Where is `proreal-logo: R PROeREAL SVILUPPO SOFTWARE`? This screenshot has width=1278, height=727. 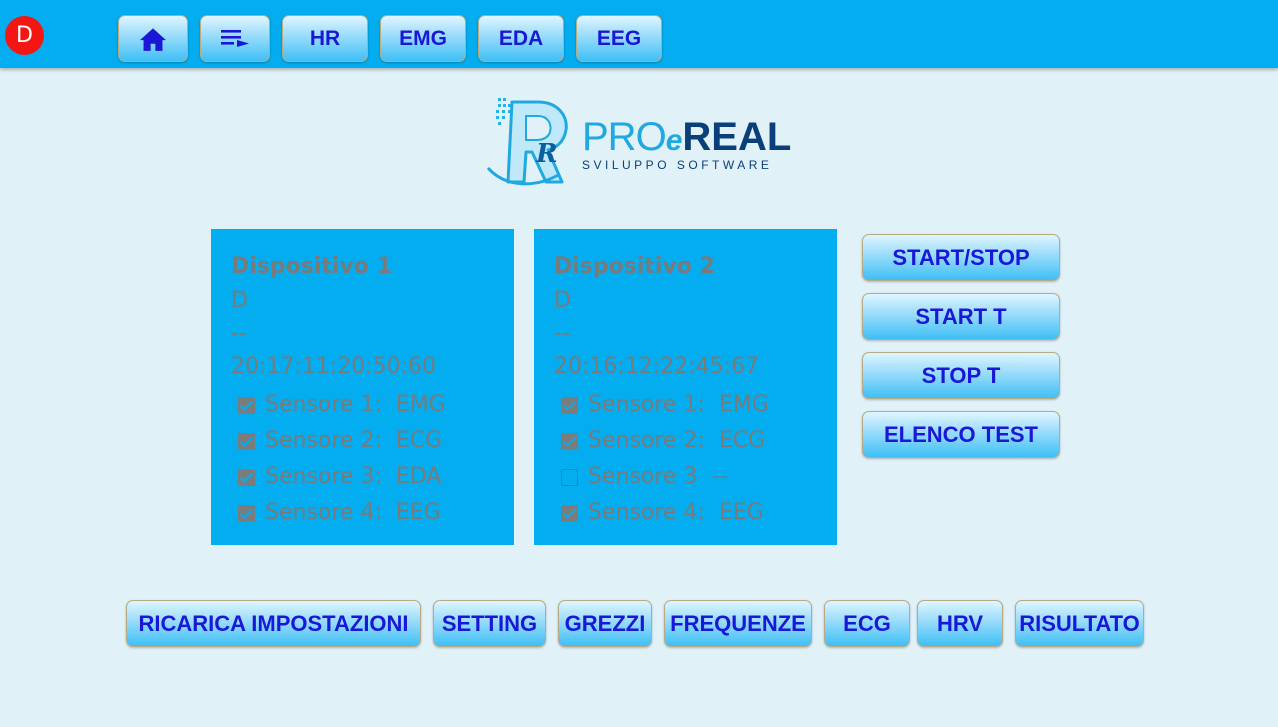 proreal-logo: R PROeREAL SVILUPPO SOFTWARE is located at coordinates (641, 143).